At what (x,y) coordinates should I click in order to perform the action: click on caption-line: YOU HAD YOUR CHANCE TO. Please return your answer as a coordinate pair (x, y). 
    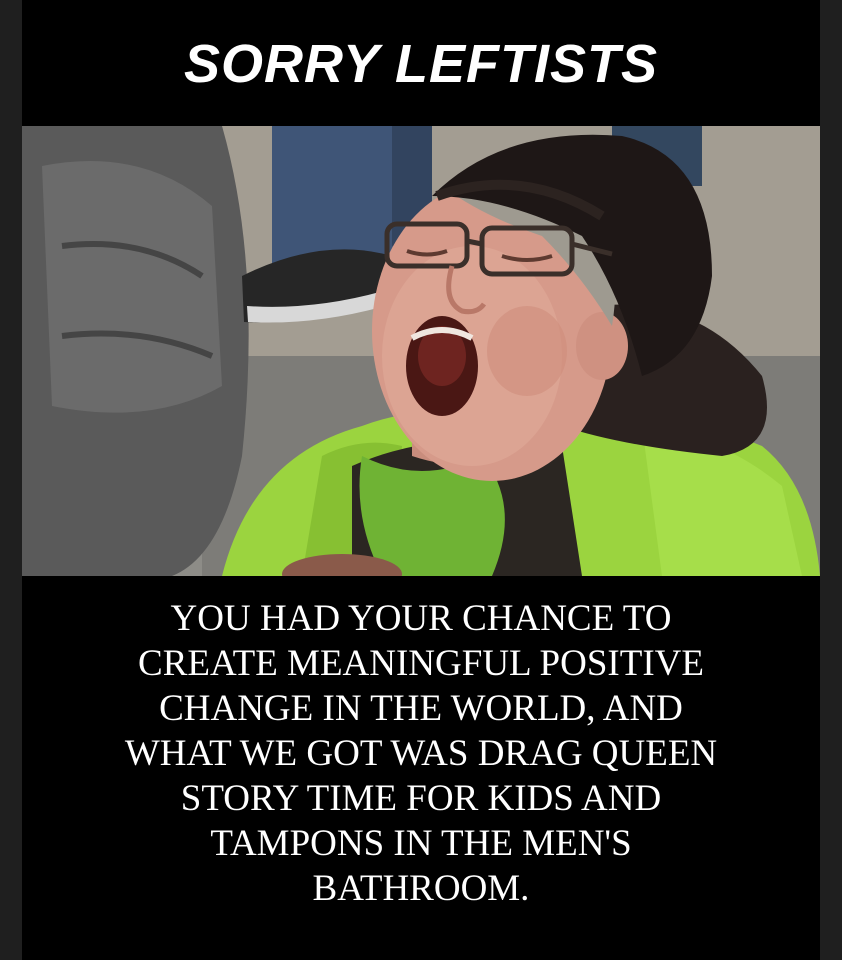
    Looking at the image, I should click on (421, 618).